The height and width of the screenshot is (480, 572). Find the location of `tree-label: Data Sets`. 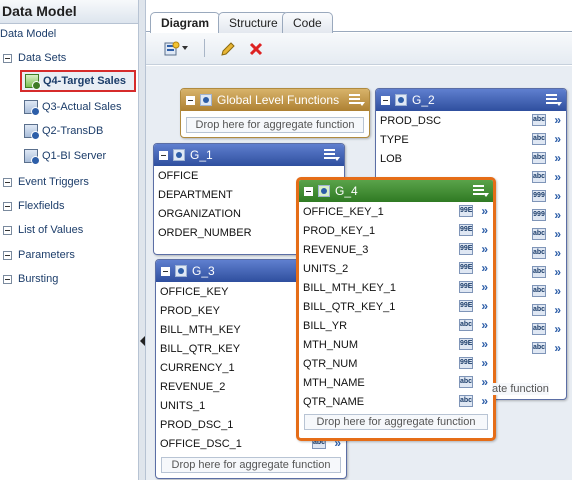

tree-label: Data Sets is located at coordinates (42, 58).